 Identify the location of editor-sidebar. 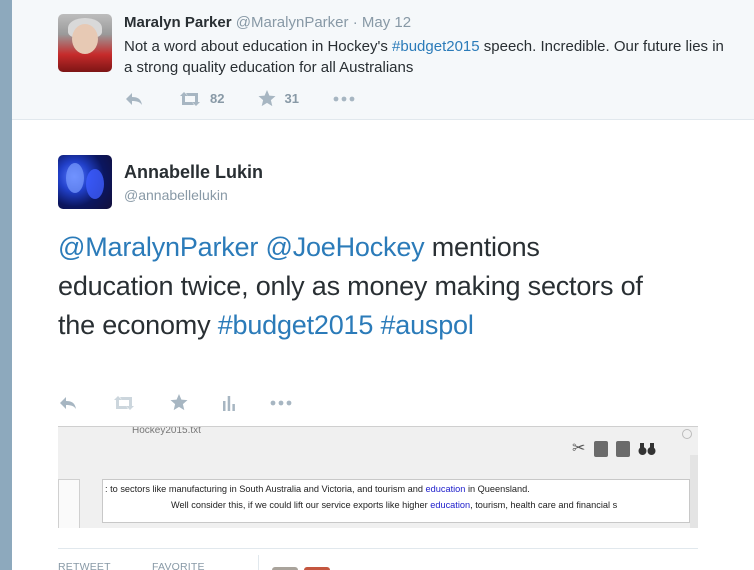
(69, 503).